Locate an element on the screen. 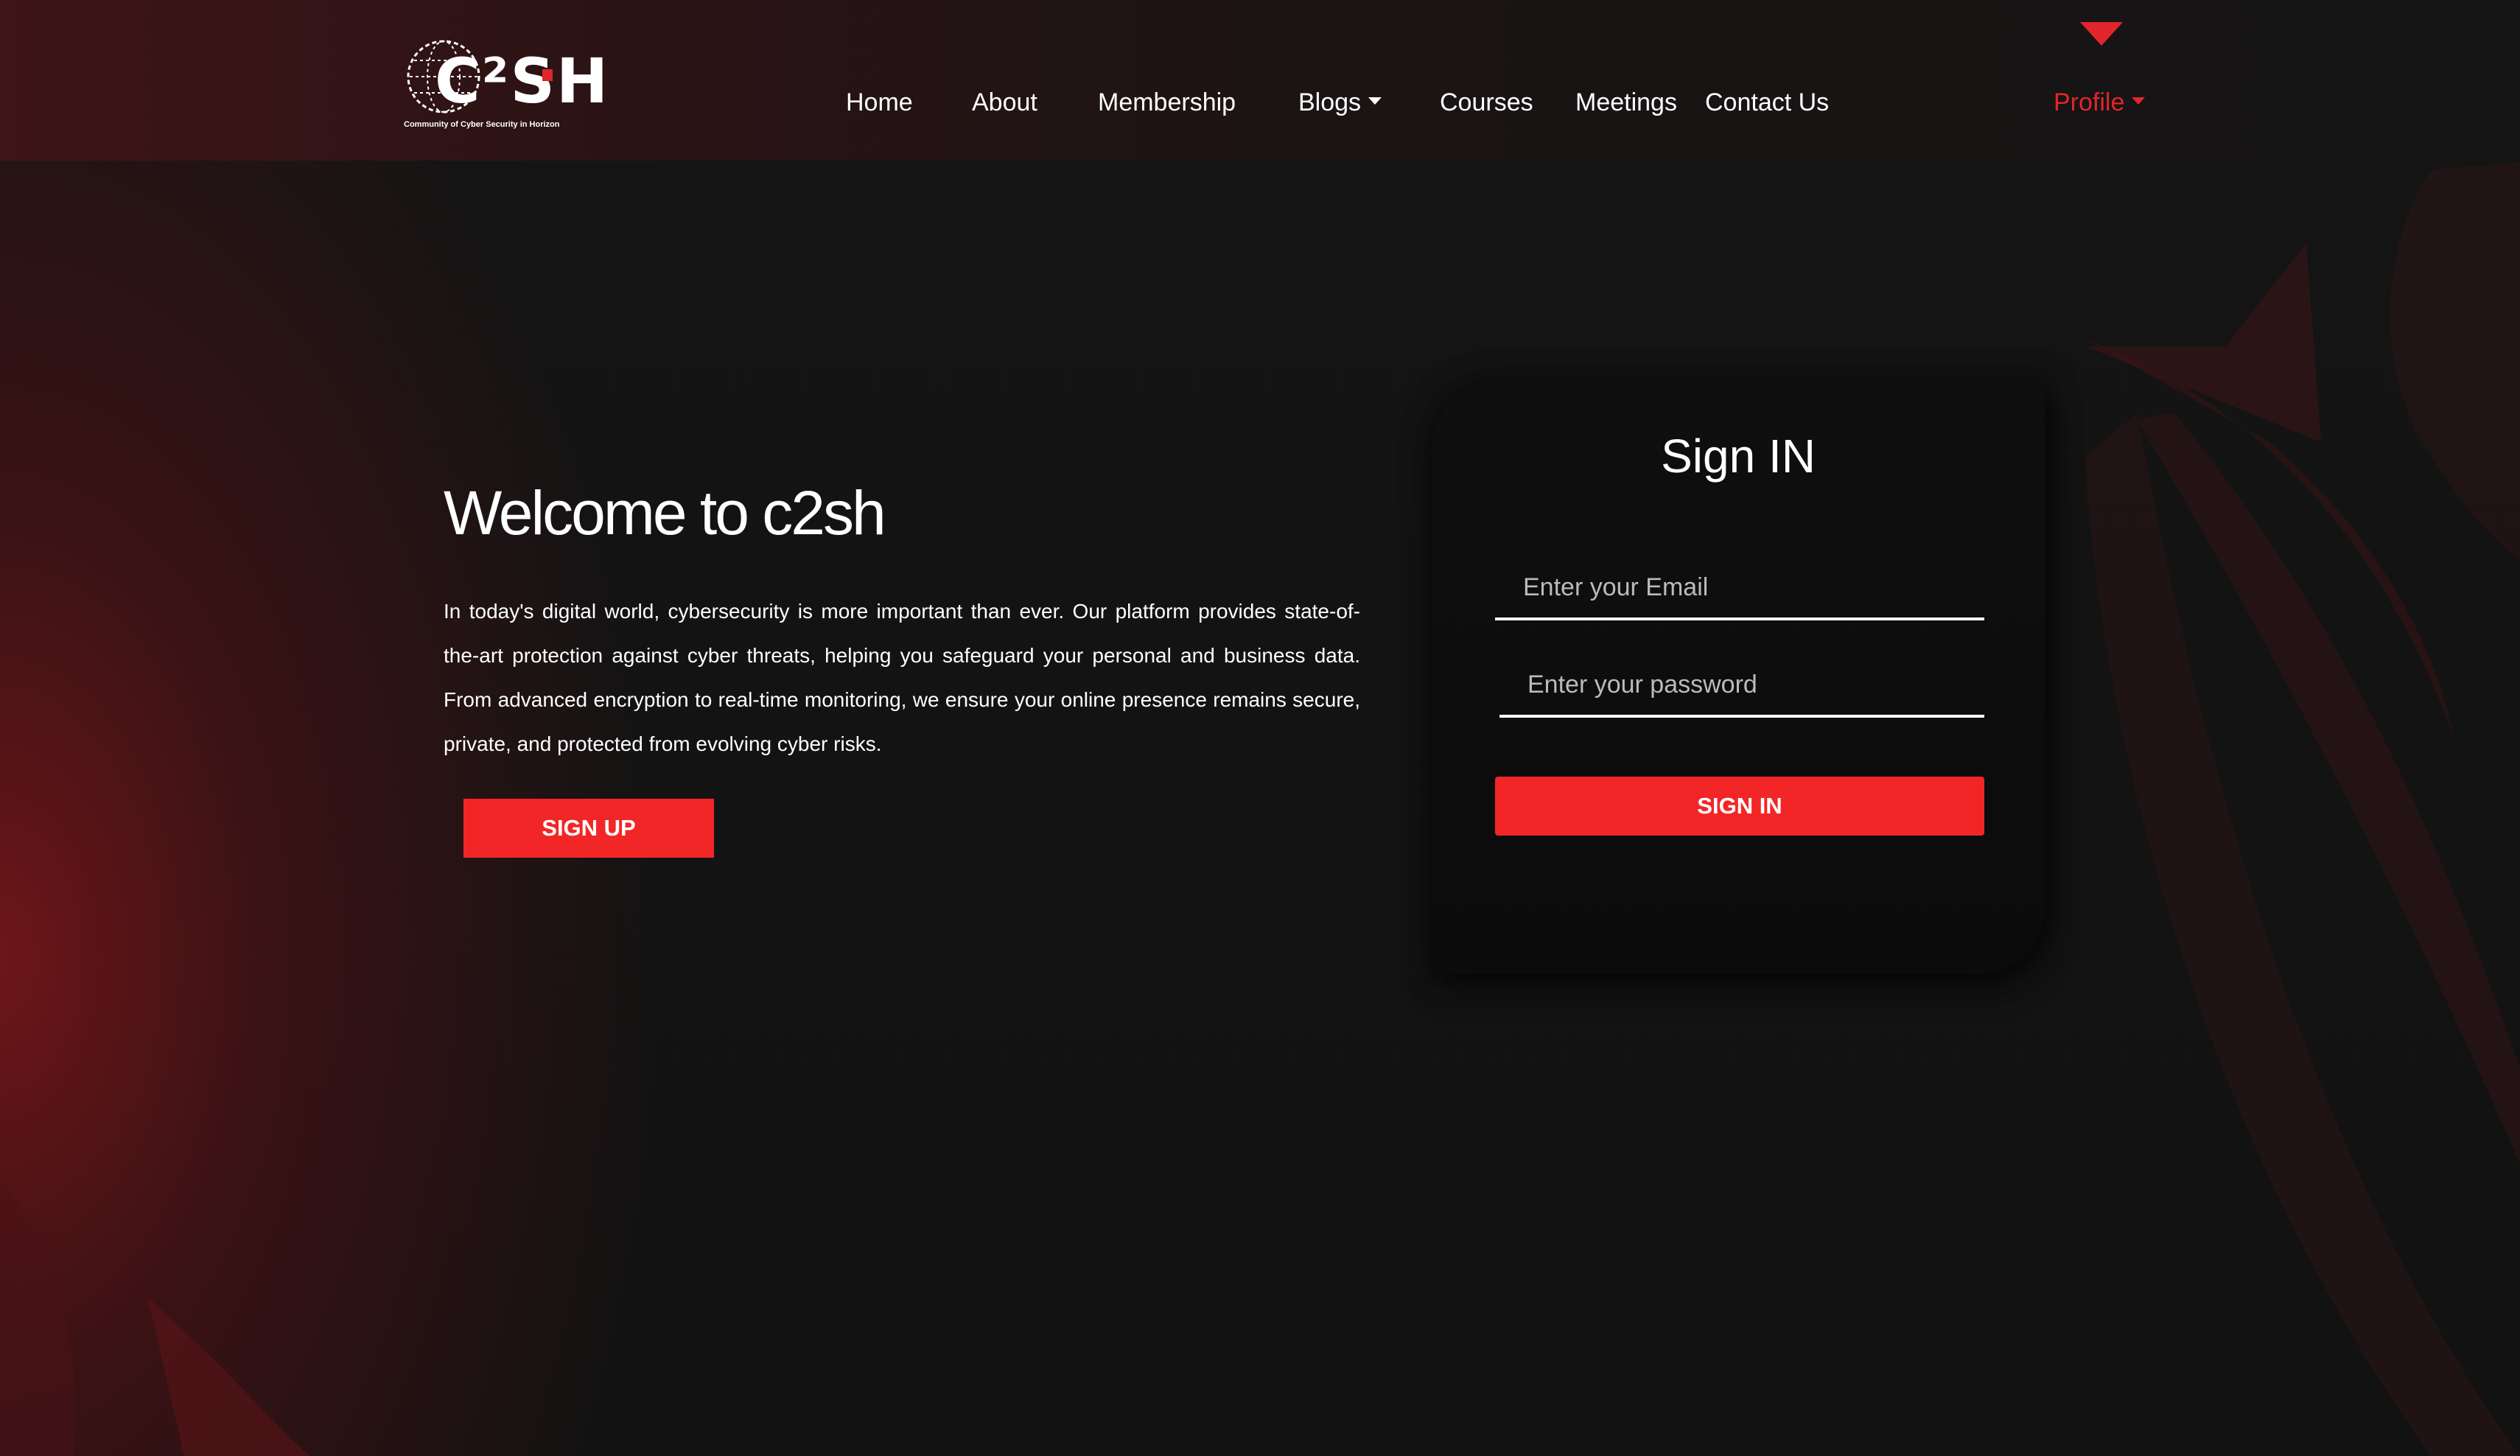 This screenshot has width=2520, height=1456. sign-in-title: Sign IN is located at coordinates (1738, 456).